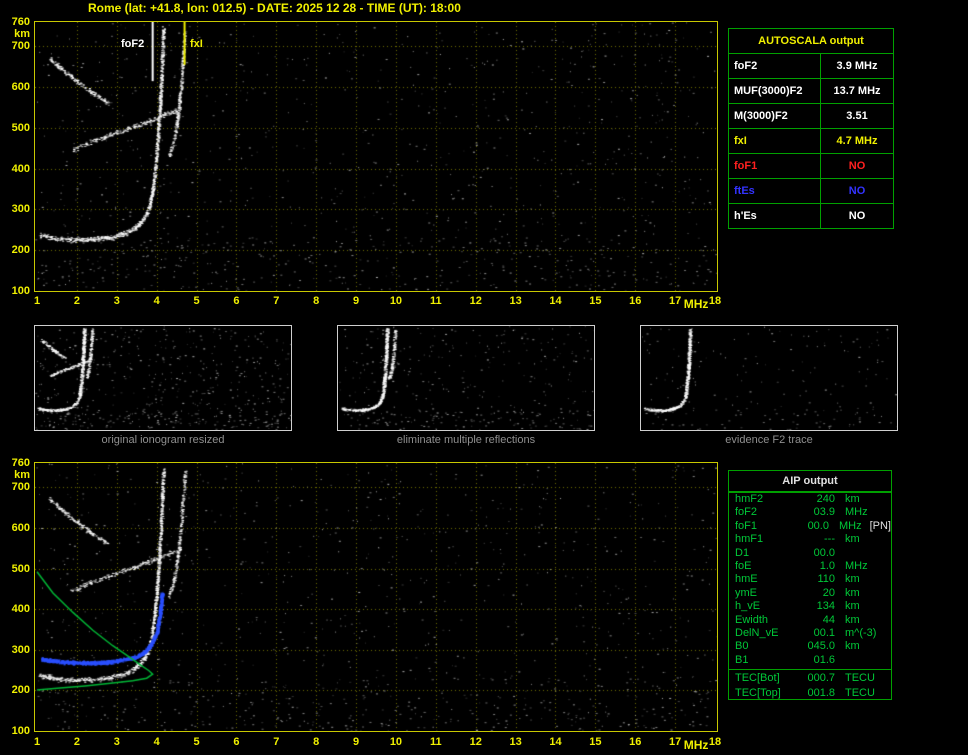 This screenshot has height=755, width=968. Describe the element at coordinates (810, 694) in the screenshot. I see `aip-row: TEC[Top] 001.8 TECU` at that location.